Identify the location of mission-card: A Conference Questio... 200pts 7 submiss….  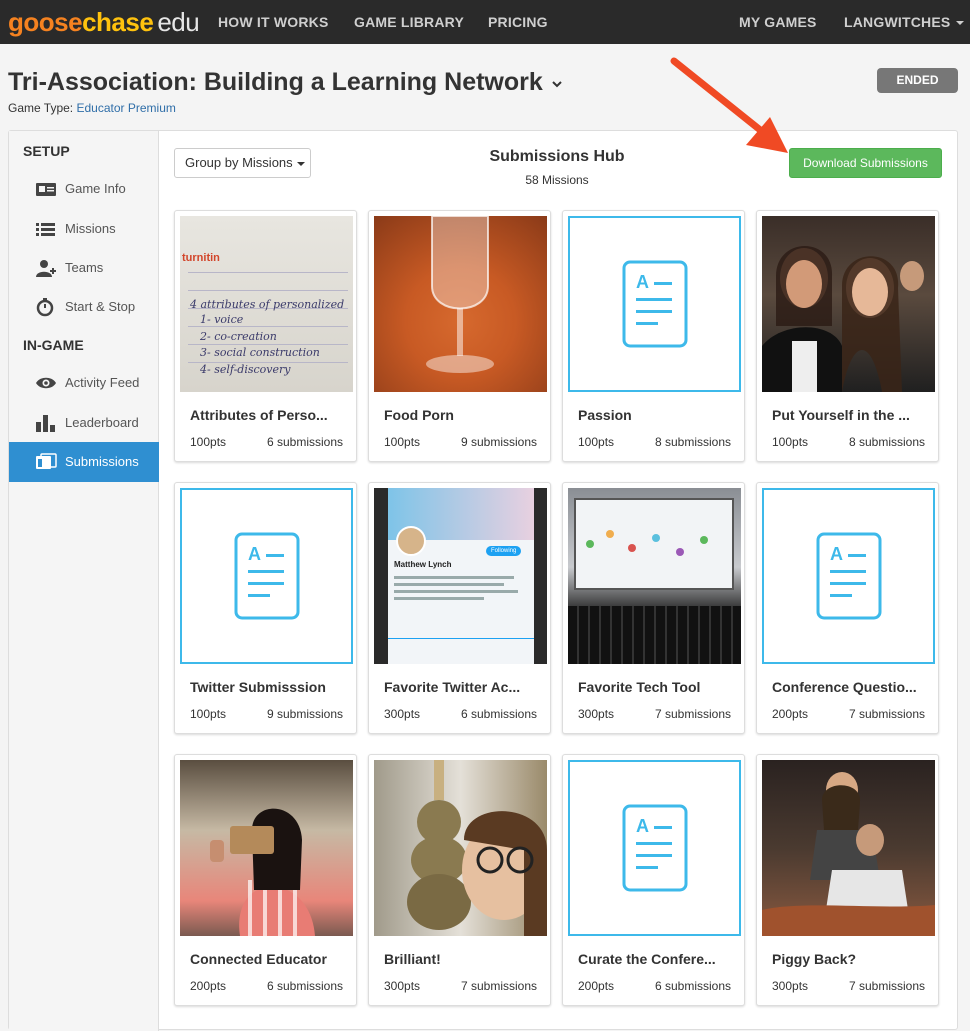
(847, 608).